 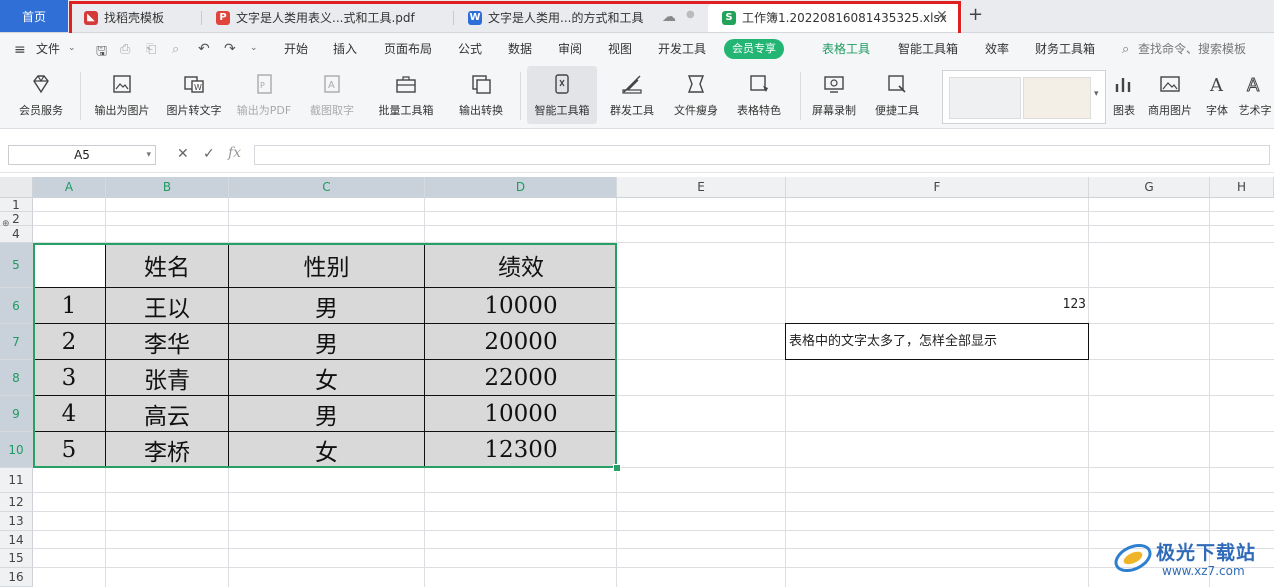 What do you see at coordinates (16, 577) in the screenshot?
I see `row-header-16: 16` at bounding box center [16, 577].